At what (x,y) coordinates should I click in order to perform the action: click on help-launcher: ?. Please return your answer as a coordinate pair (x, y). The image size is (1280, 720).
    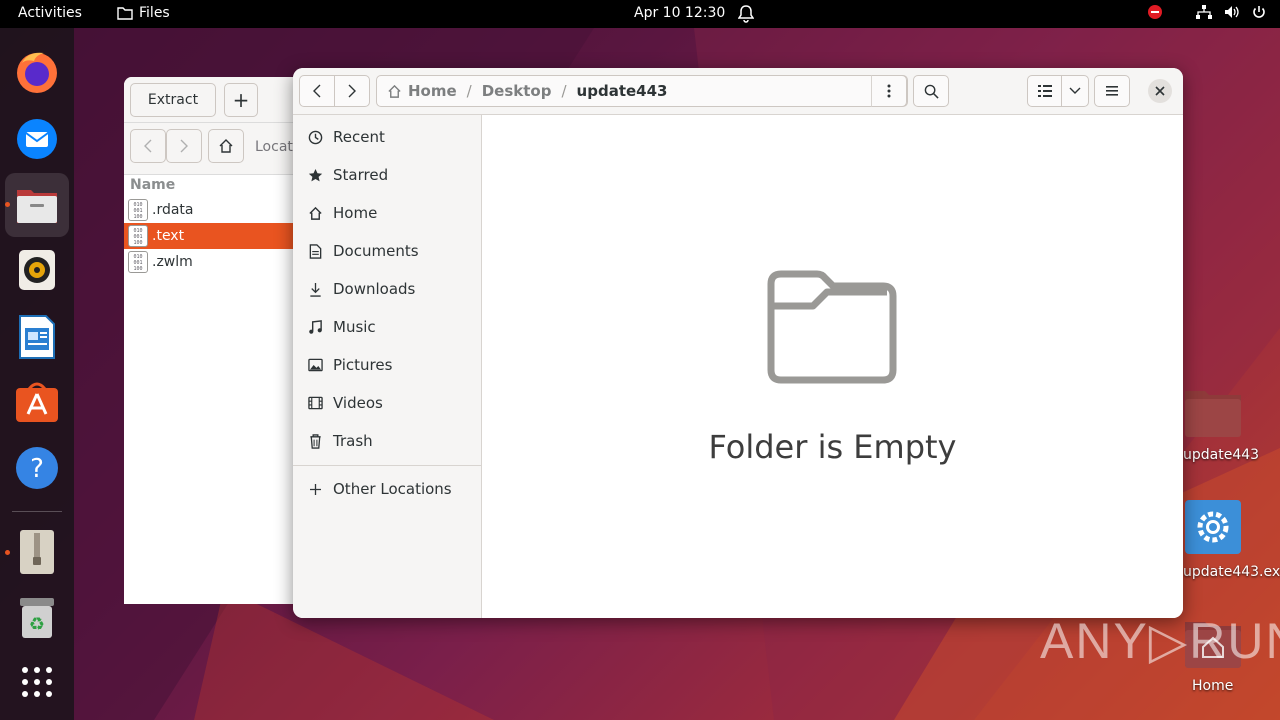
    Looking at the image, I should click on (37, 468).